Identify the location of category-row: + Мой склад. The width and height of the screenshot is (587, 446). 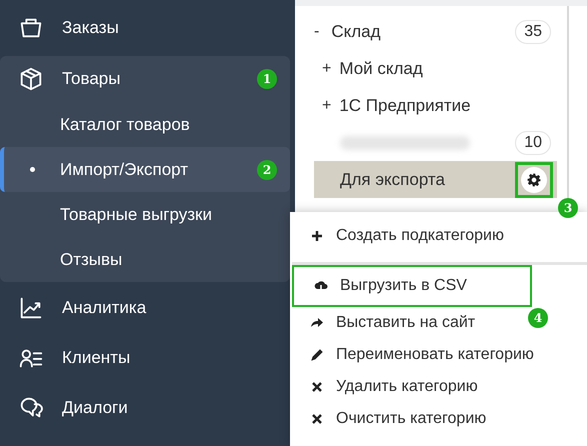
(435, 68).